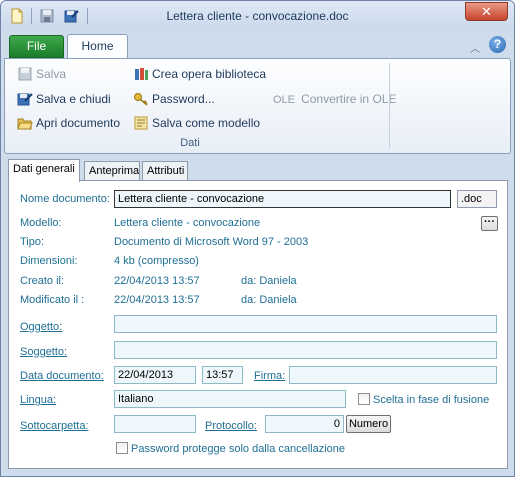 This screenshot has width=515, height=477. I want to click on firma-label: Firma:, so click(270, 376).